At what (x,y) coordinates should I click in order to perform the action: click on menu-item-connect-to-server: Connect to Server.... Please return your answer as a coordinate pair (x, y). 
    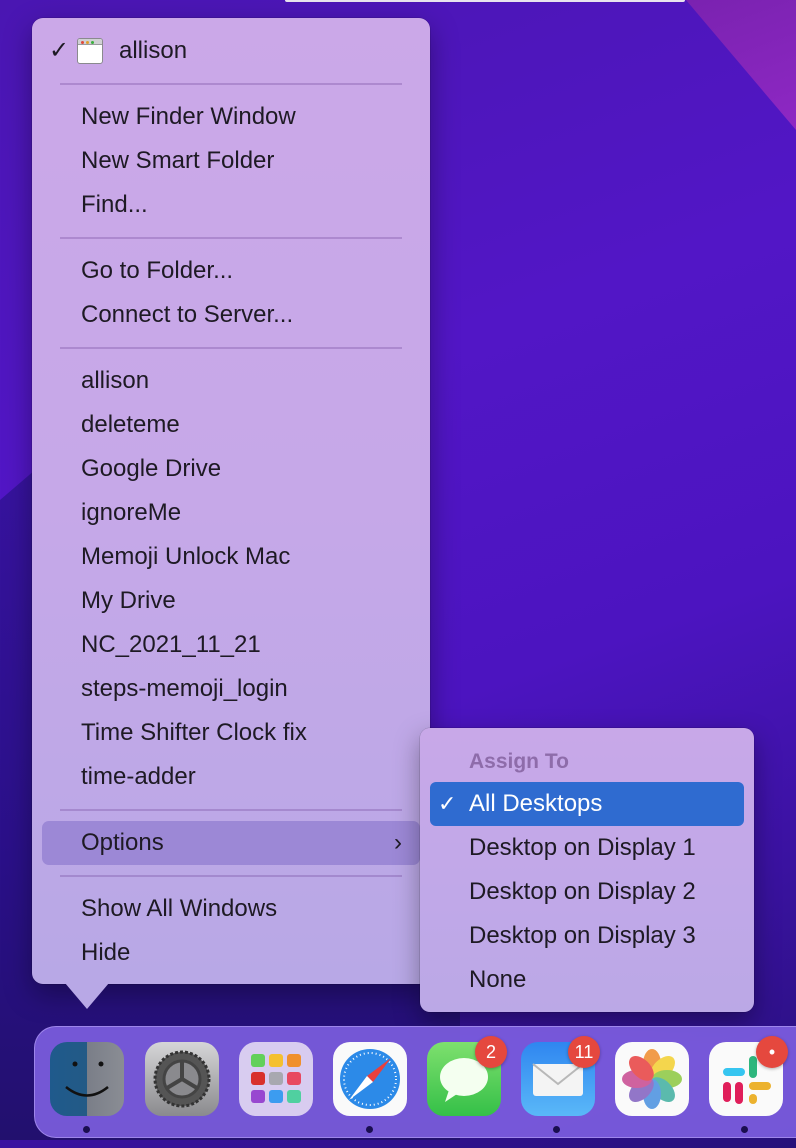
    Looking at the image, I should click on (231, 315).